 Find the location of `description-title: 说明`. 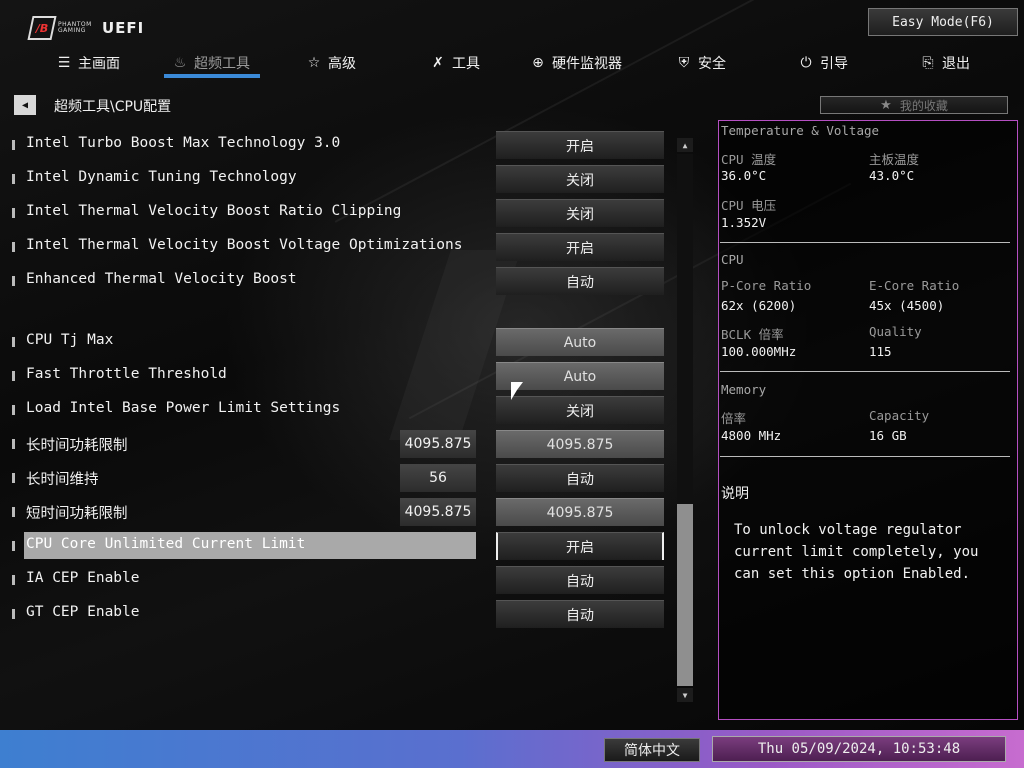

description-title: 说明 is located at coordinates (735, 494).